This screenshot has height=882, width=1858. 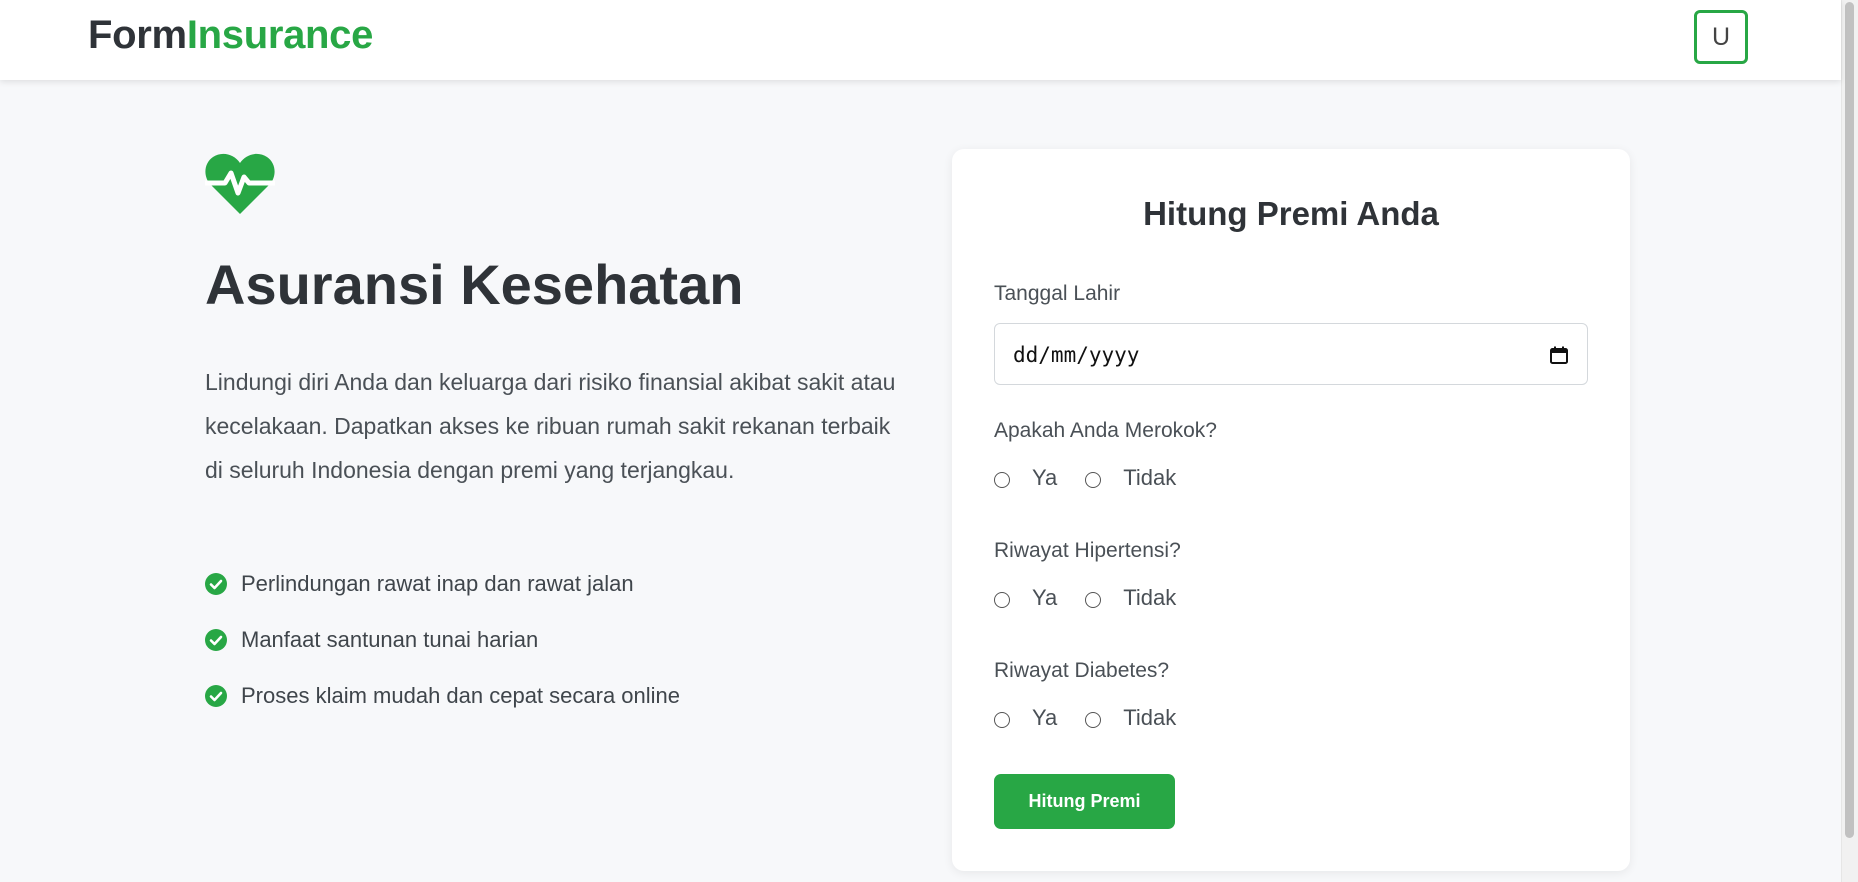 I want to click on birthdate-label: Tanggal Lahir, so click(x=1057, y=293).